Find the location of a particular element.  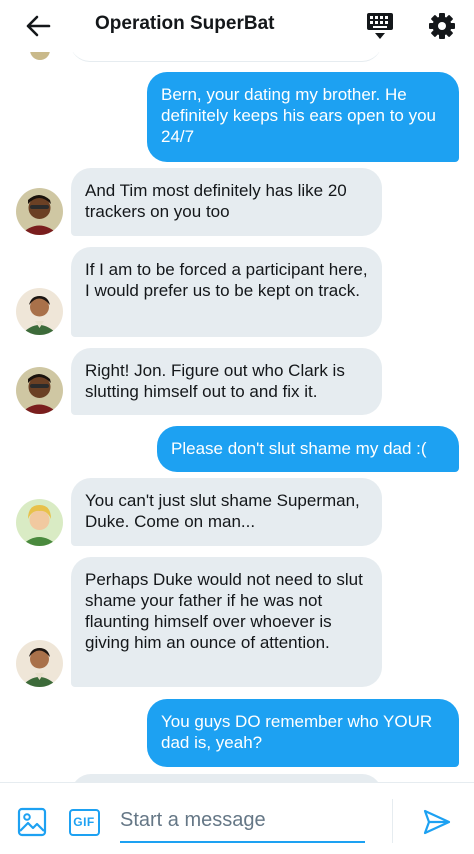

keyboard-icon is located at coordinates (380, 26).